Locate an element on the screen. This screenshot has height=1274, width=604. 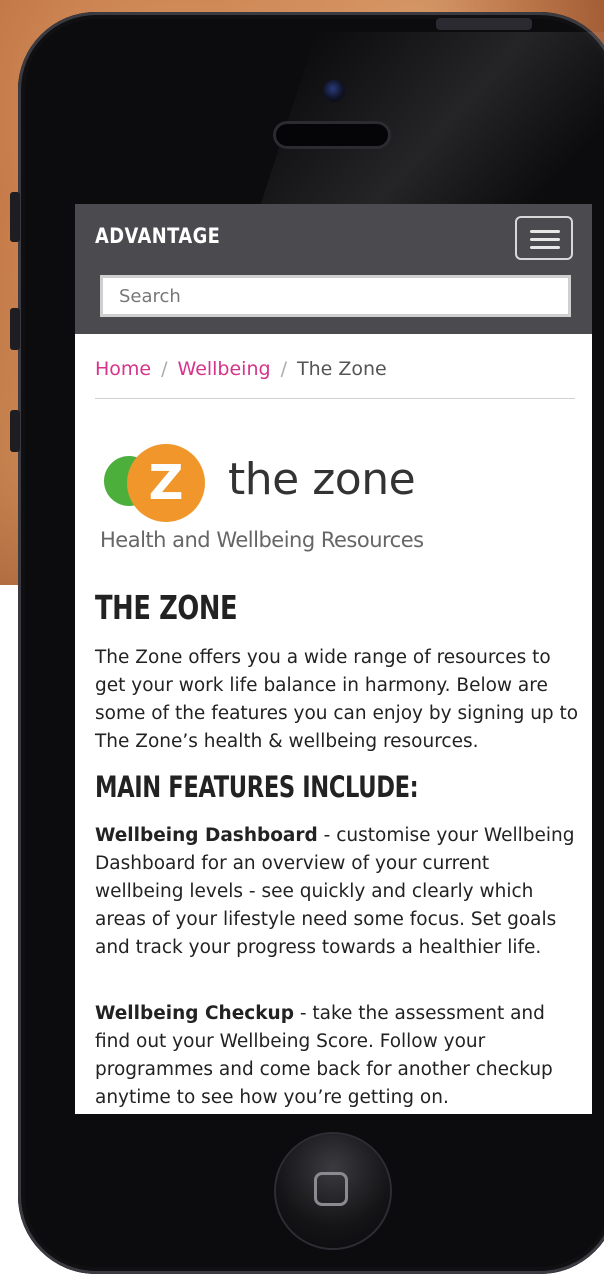
logo-tagline: Health and Wellbeing Resources is located at coordinates (262, 540).